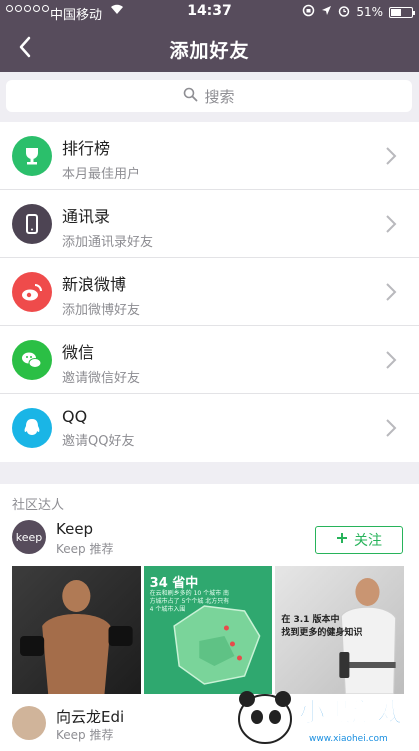 The width and height of the screenshot is (419, 751). I want to click on search-icon, so click(190, 96).